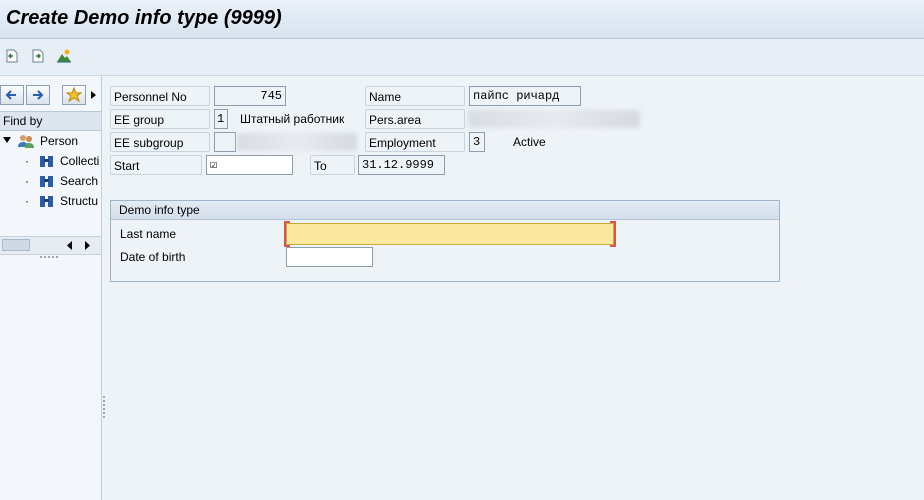 The image size is (924, 500). I want to click on to-label: To, so click(332, 165).